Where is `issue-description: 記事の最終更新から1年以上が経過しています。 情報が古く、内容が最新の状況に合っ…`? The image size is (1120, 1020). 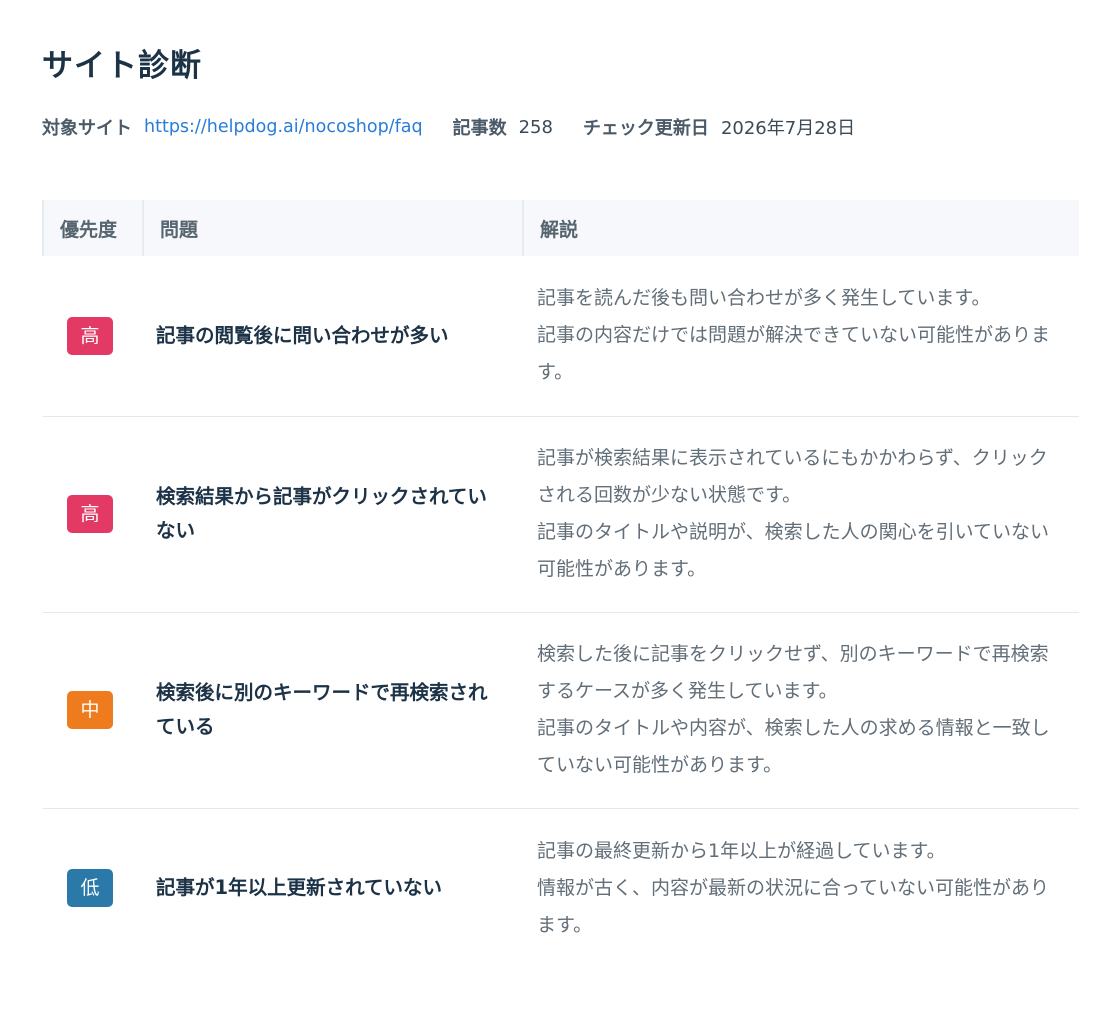
issue-description: 記事の最終更新から1年以上が経過しています。 情報が古く、内容が最新の状況に合っ… is located at coordinates (801, 888).